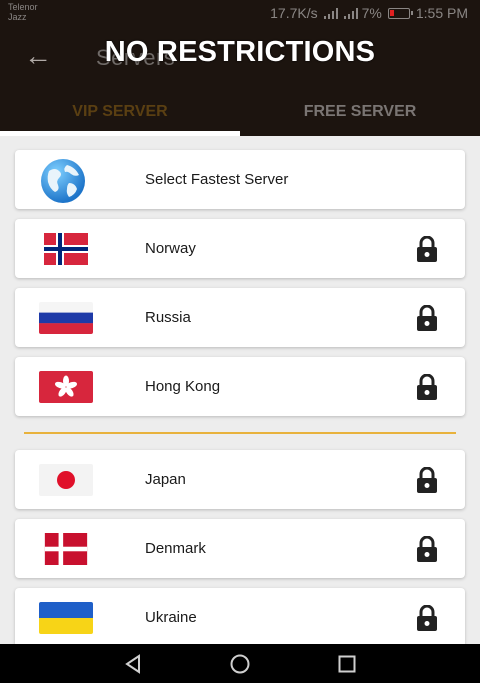 The height and width of the screenshot is (683, 480). What do you see at coordinates (171, 617) in the screenshot?
I see `server-label: Ukraine` at bounding box center [171, 617].